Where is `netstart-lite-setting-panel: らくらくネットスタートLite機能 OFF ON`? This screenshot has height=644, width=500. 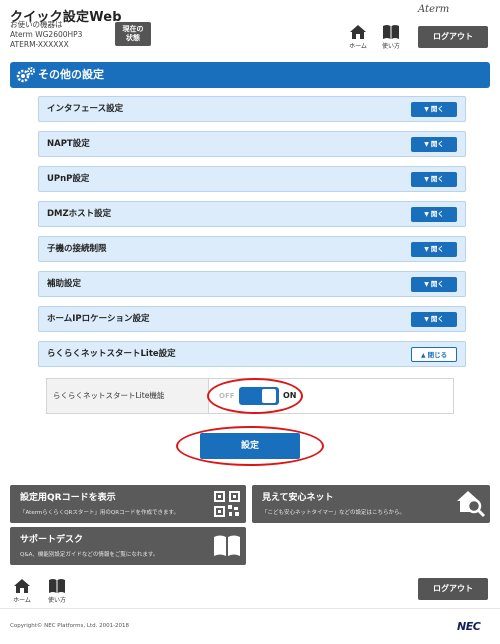 netstart-lite-setting-panel: らくらくネットスタートLite機能 OFF ON is located at coordinates (250, 396).